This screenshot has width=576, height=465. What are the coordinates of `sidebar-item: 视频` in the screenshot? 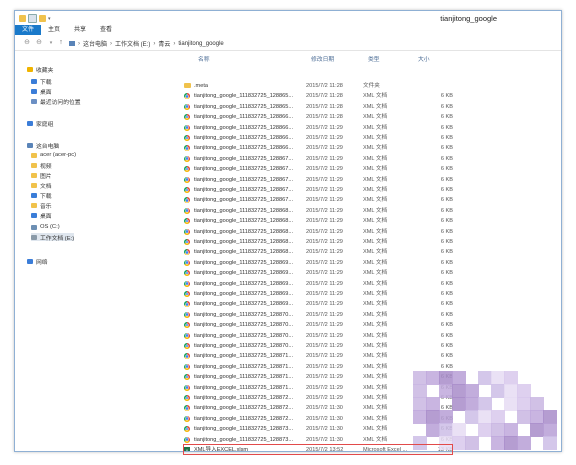 It's located at (41, 165).